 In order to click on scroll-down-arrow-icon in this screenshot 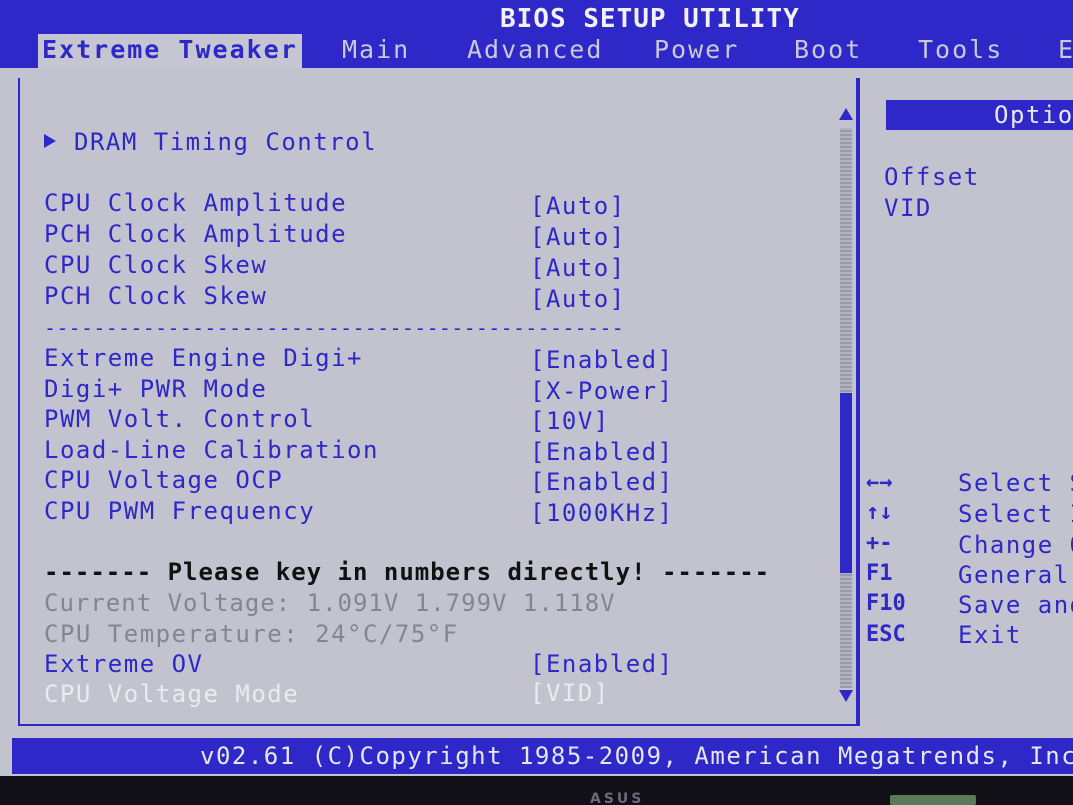, I will do `click(846, 696)`.